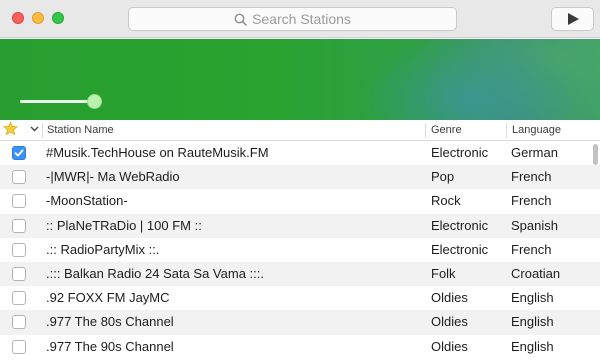 The image size is (600, 363). Describe the element at coordinates (446, 130) in the screenshot. I see `column-header-genre: Genre` at that location.